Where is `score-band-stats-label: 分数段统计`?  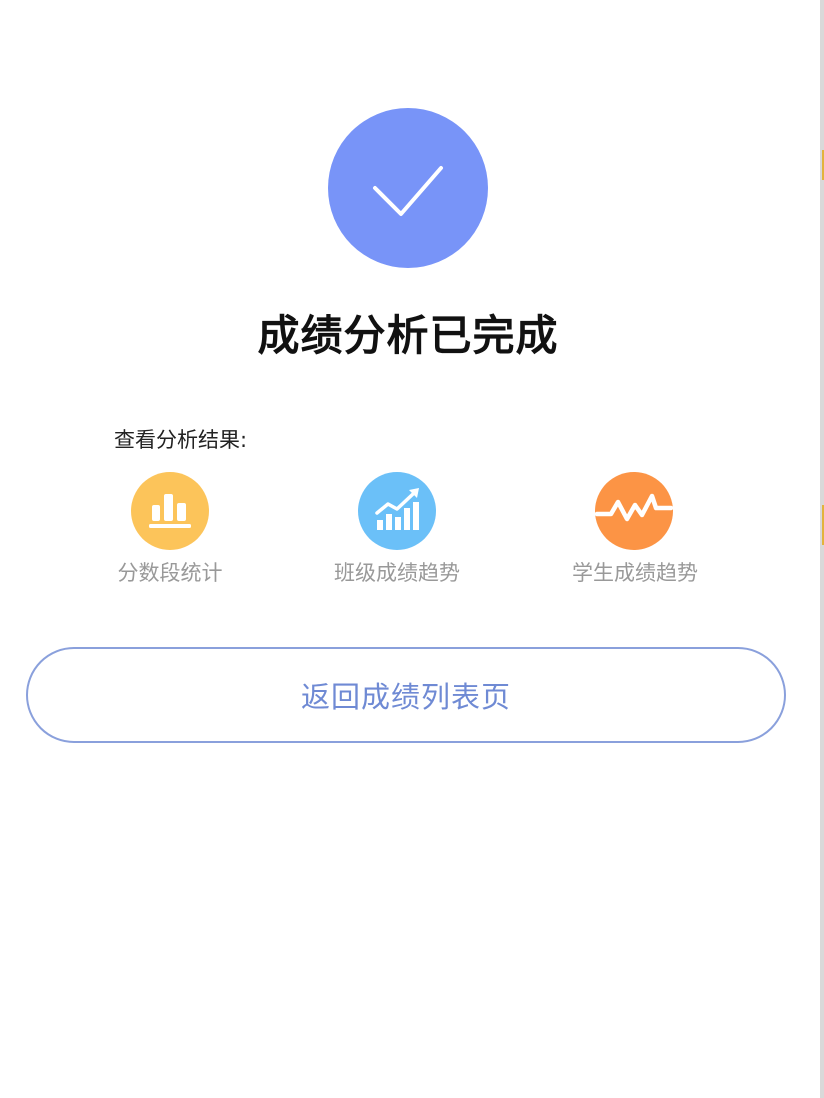 score-band-stats-label: 分数段统计 is located at coordinates (170, 573).